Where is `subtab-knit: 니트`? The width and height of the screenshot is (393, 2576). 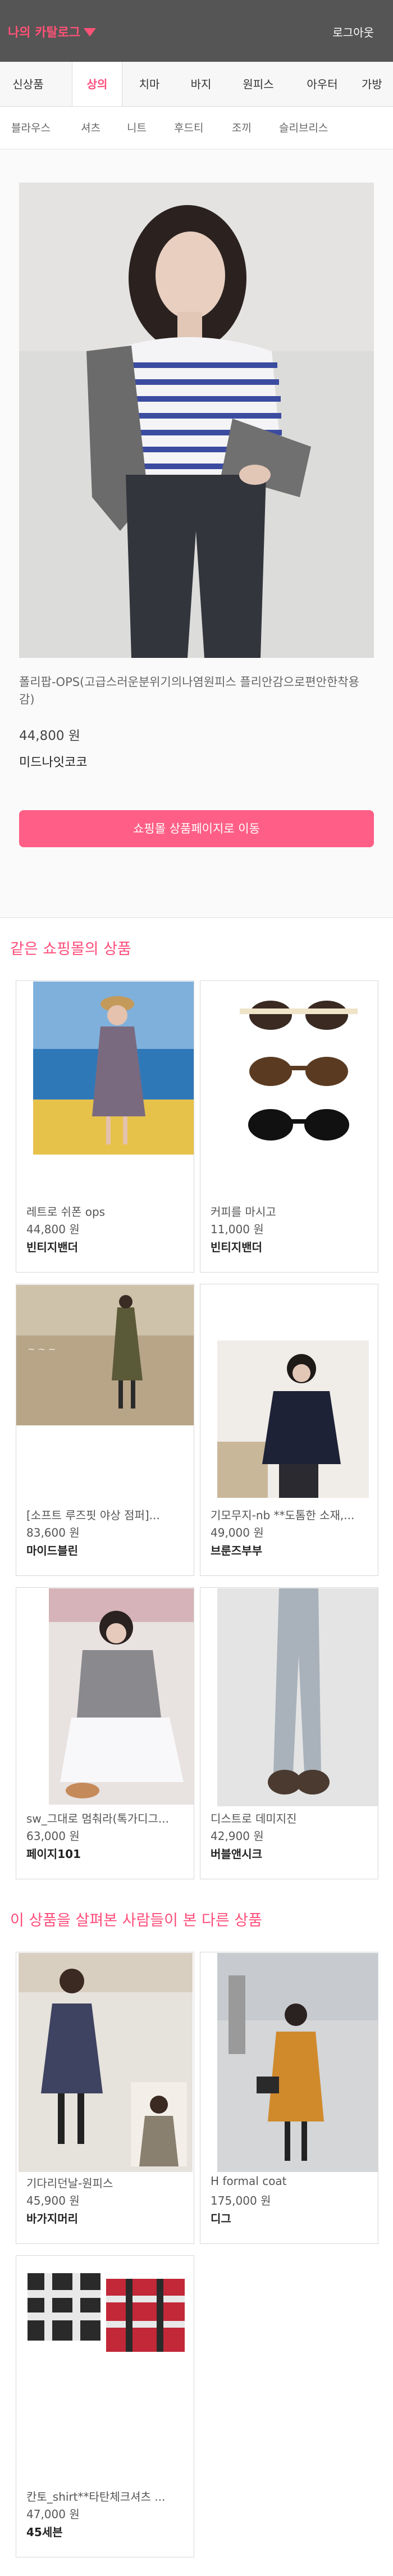
subtab-knit: 니트 is located at coordinates (137, 128).